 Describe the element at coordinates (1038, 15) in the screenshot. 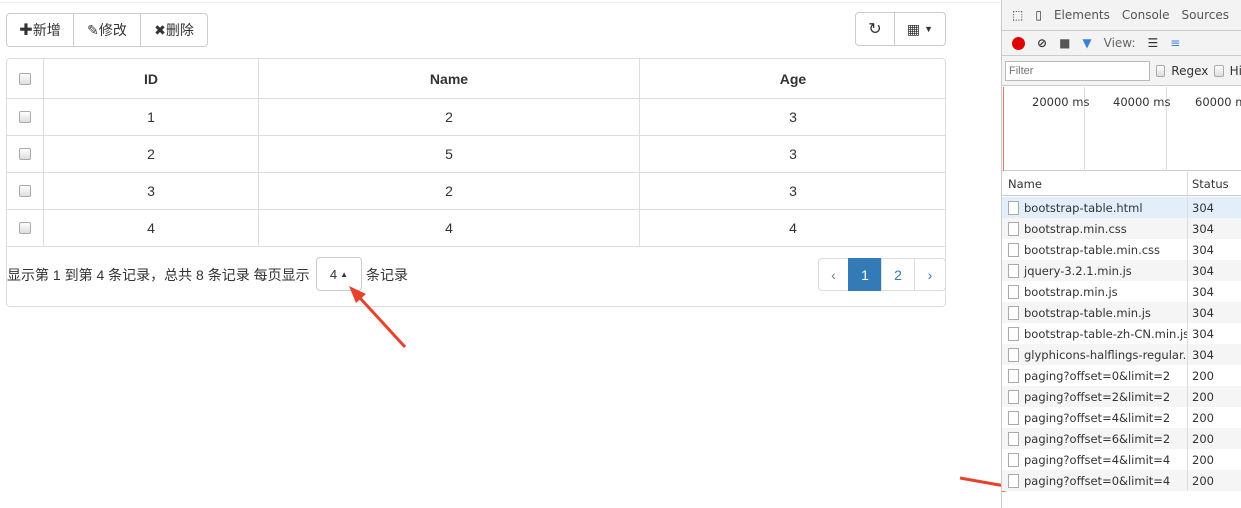

I see `device-icon: ▯` at that location.